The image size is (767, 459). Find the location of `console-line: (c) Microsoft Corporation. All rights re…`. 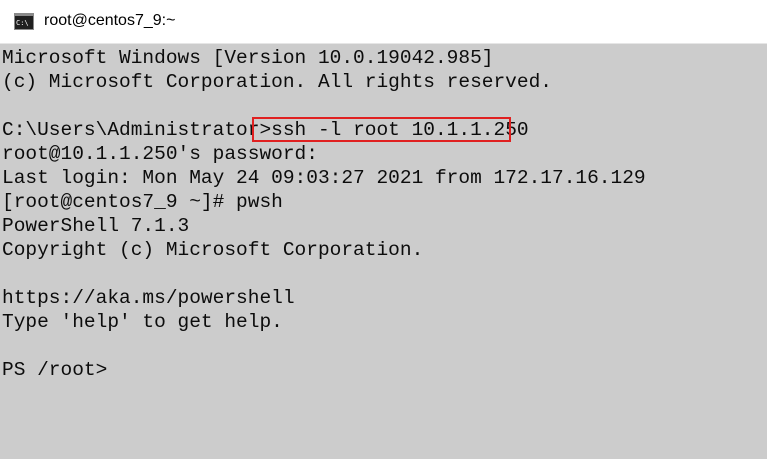

console-line: (c) Microsoft Corporation. All rights re… is located at coordinates (277, 82).